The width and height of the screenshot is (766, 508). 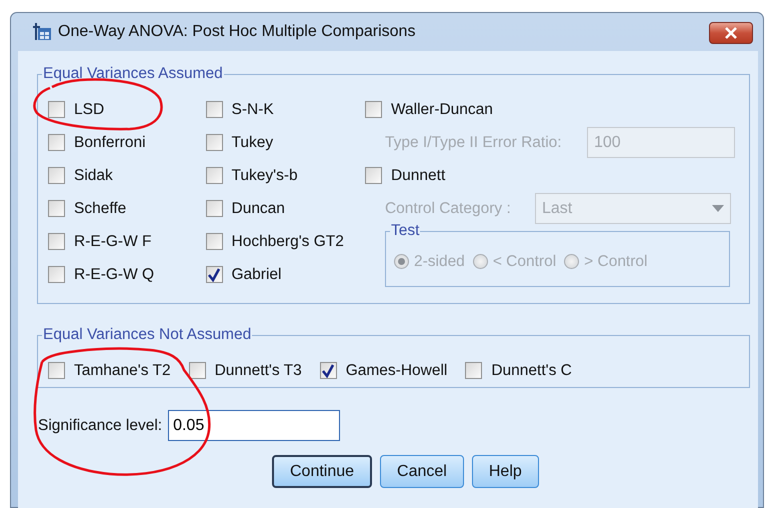 I want to click on close-button, so click(x=731, y=33).